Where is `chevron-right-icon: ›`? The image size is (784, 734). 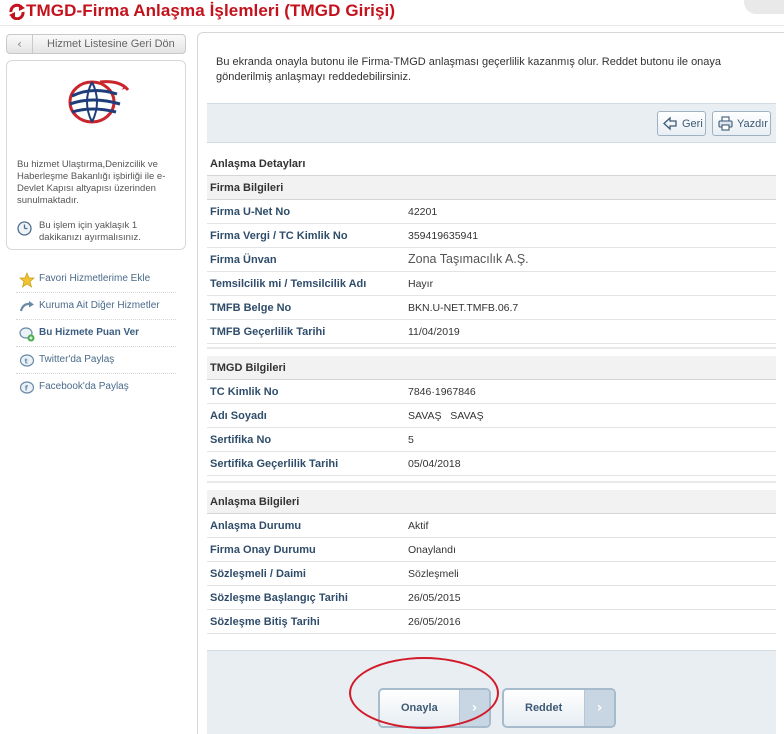 chevron-right-icon: › is located at coordinates (599, 708).